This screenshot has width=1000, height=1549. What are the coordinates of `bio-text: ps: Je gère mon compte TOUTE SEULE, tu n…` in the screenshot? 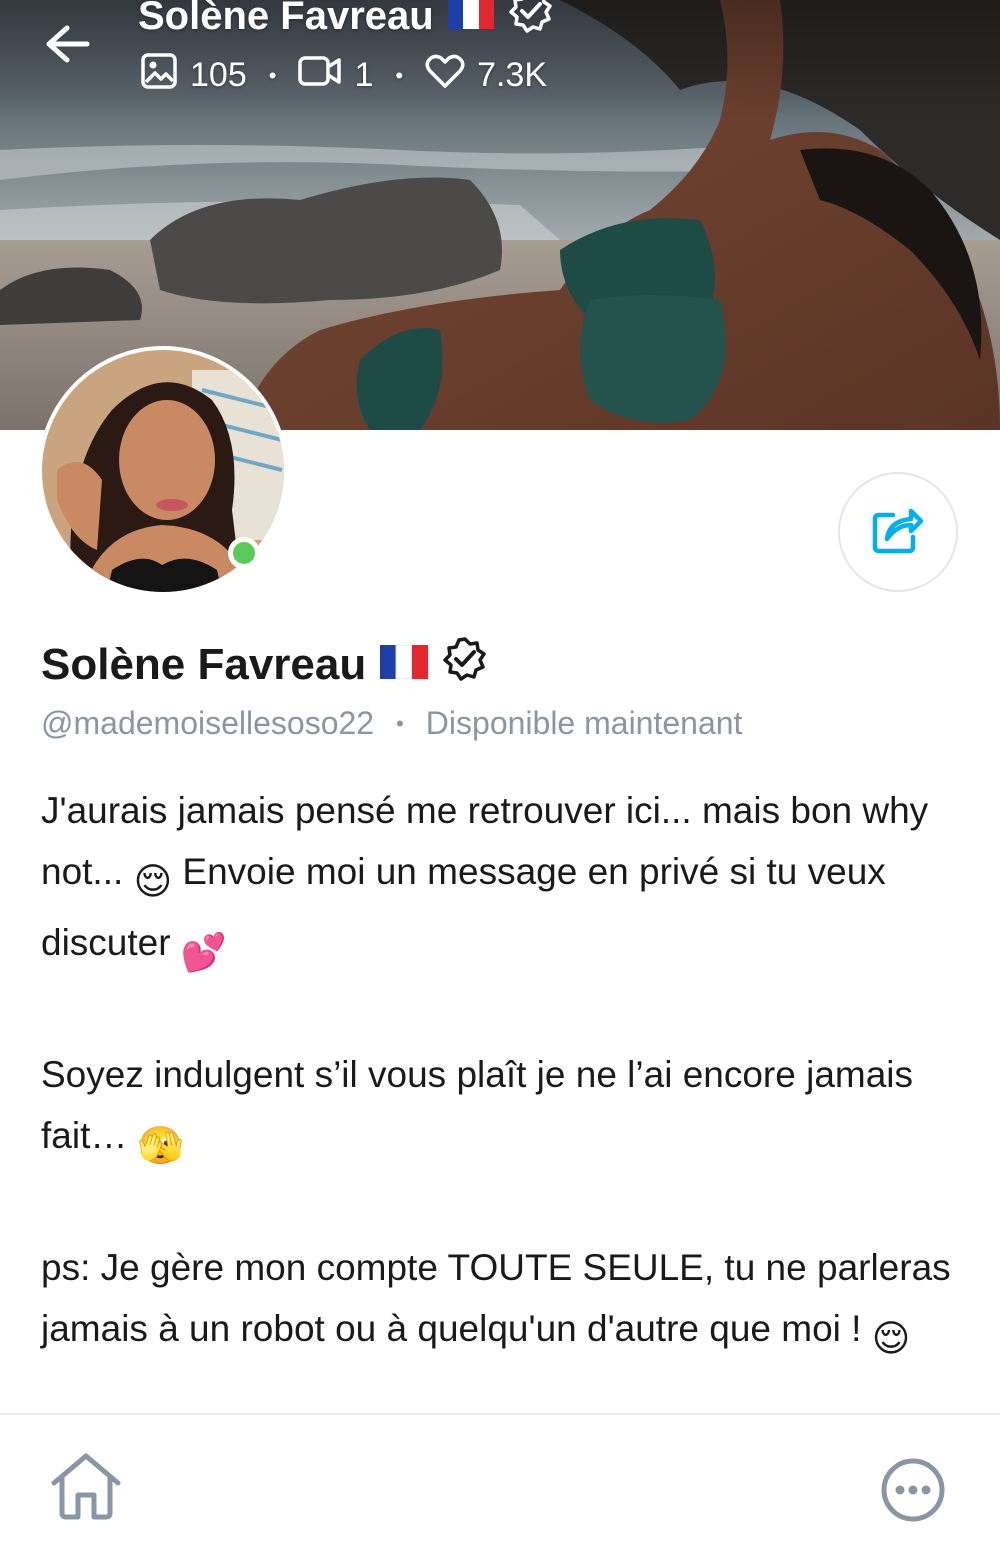 It's located at (496, 1298).